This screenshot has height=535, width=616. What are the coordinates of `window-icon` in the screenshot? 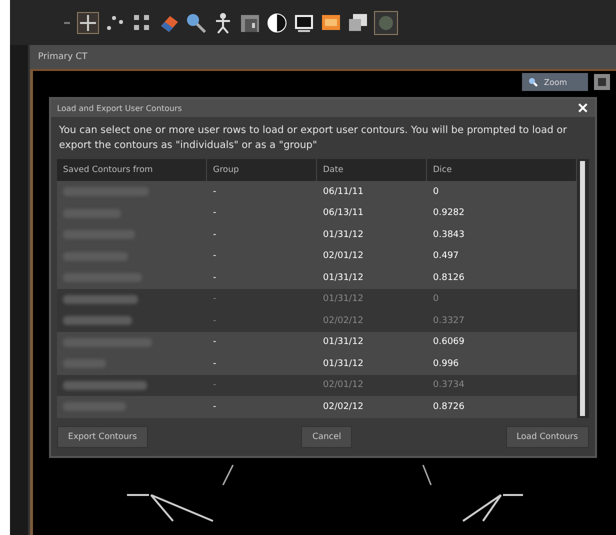 It's located at (602, 82).